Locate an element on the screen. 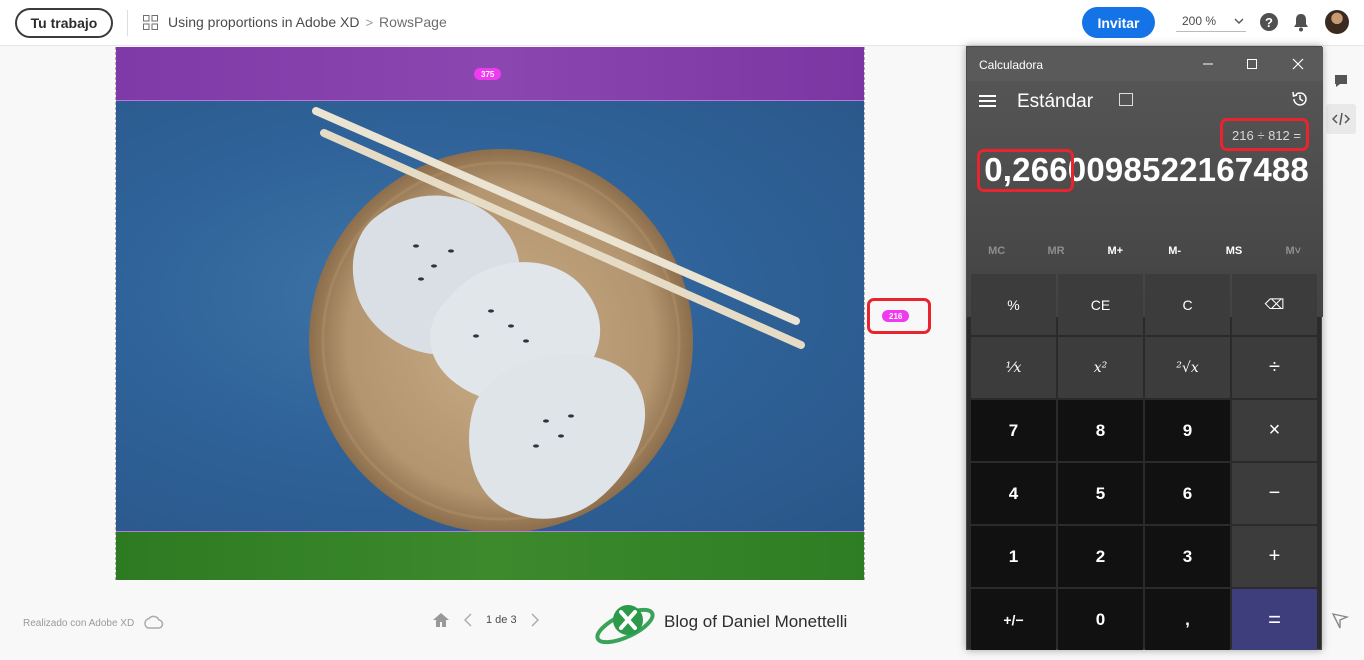  pager: 1 de 3 is located at coordinates (485, 620).